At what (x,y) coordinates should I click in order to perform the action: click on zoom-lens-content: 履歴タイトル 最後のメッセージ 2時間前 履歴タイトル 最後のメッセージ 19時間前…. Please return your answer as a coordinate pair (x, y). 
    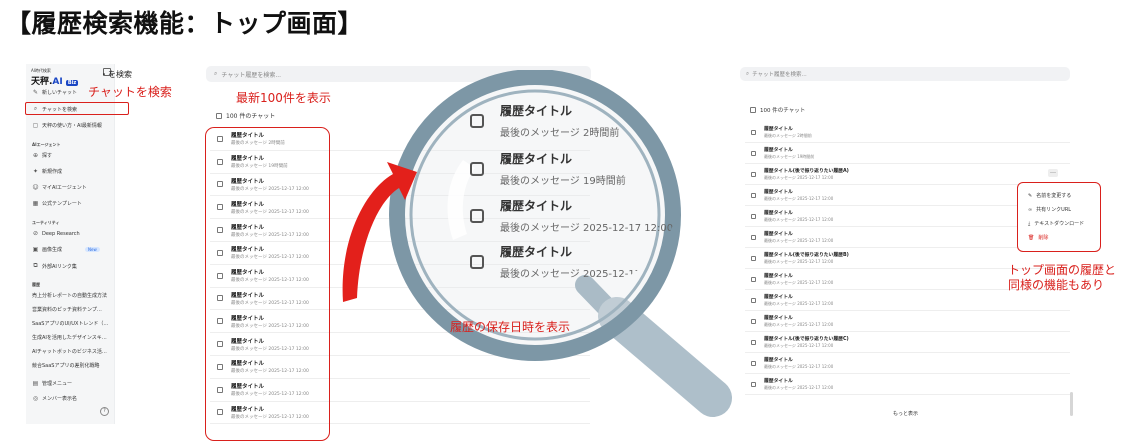
    Looking at the image, I should click on (545, 190).